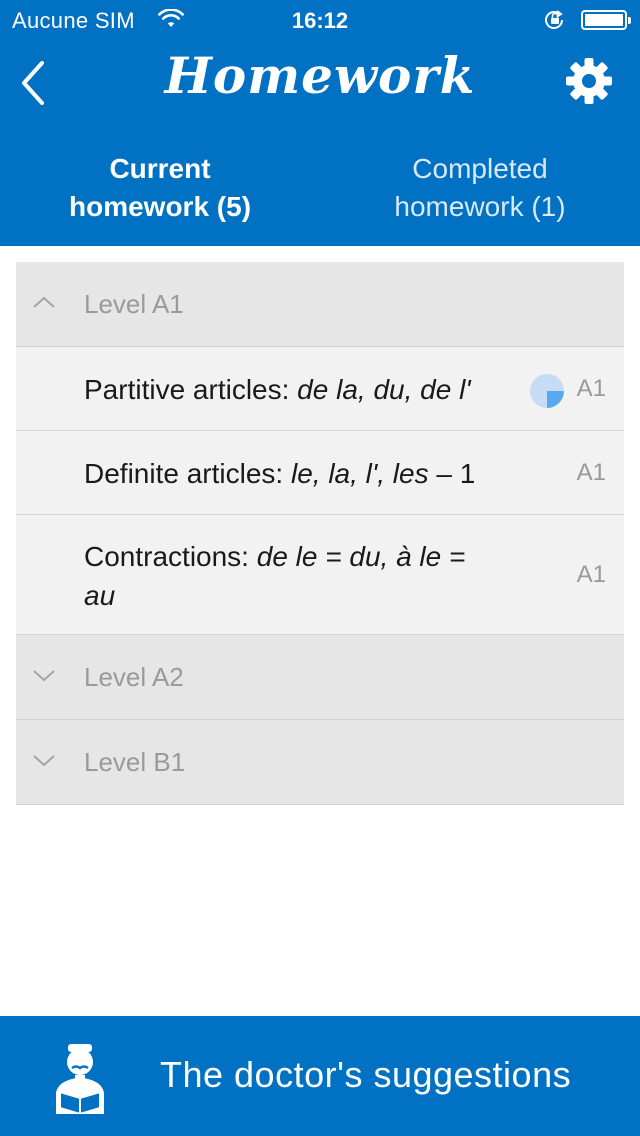 The image size is (640, 1136). I want to click on progress-pie-icon, so click(547, 391).